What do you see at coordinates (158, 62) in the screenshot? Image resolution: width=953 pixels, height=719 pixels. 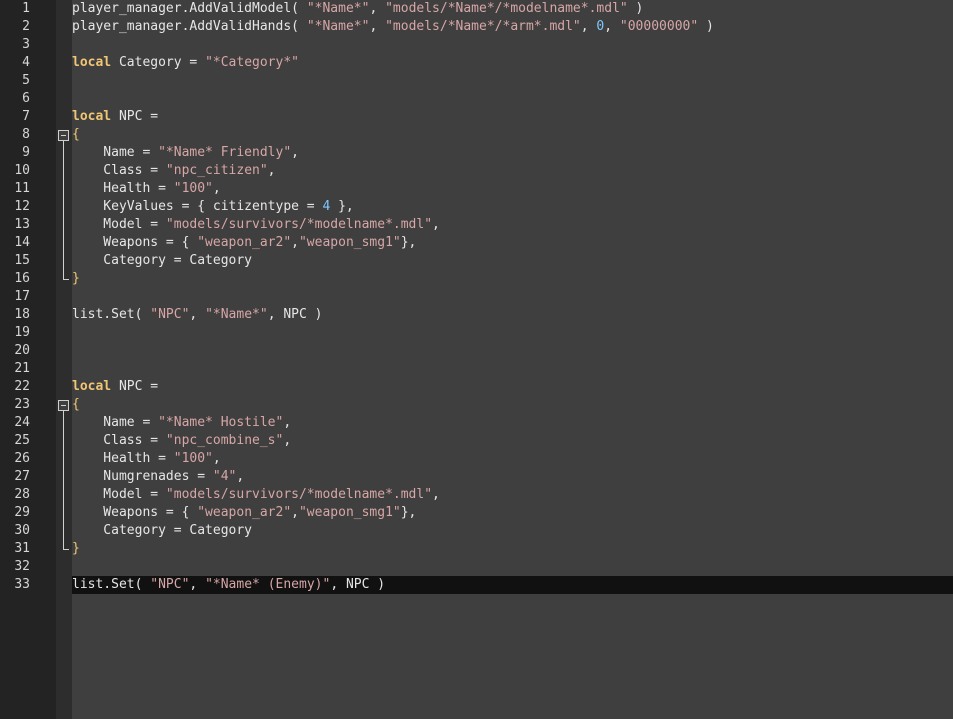 I see `code-token: Category =` at bounding box center [158, 62].